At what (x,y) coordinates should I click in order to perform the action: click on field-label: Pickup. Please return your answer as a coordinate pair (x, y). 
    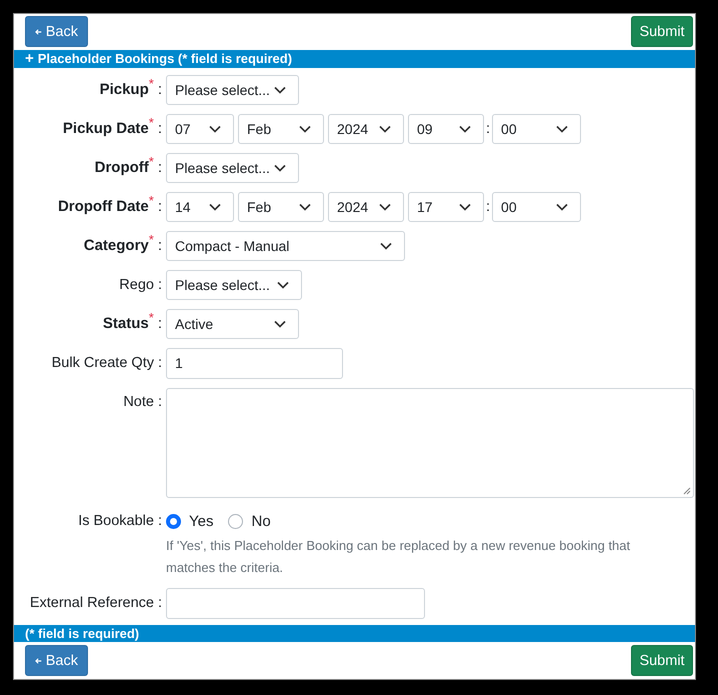
    Looking at the image, I should click on (124, 89).